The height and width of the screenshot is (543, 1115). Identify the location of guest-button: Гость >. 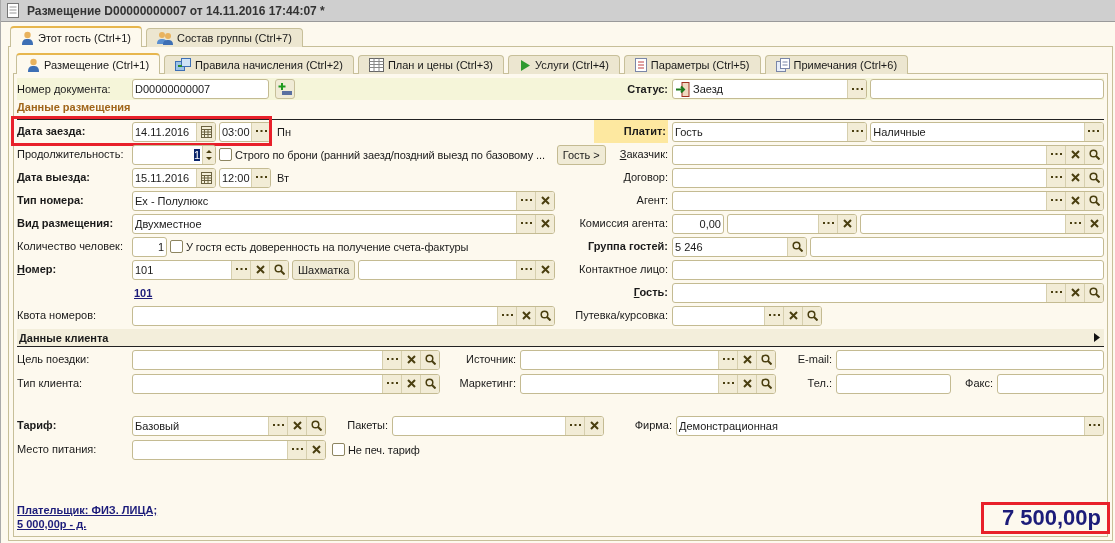
(581, 154).